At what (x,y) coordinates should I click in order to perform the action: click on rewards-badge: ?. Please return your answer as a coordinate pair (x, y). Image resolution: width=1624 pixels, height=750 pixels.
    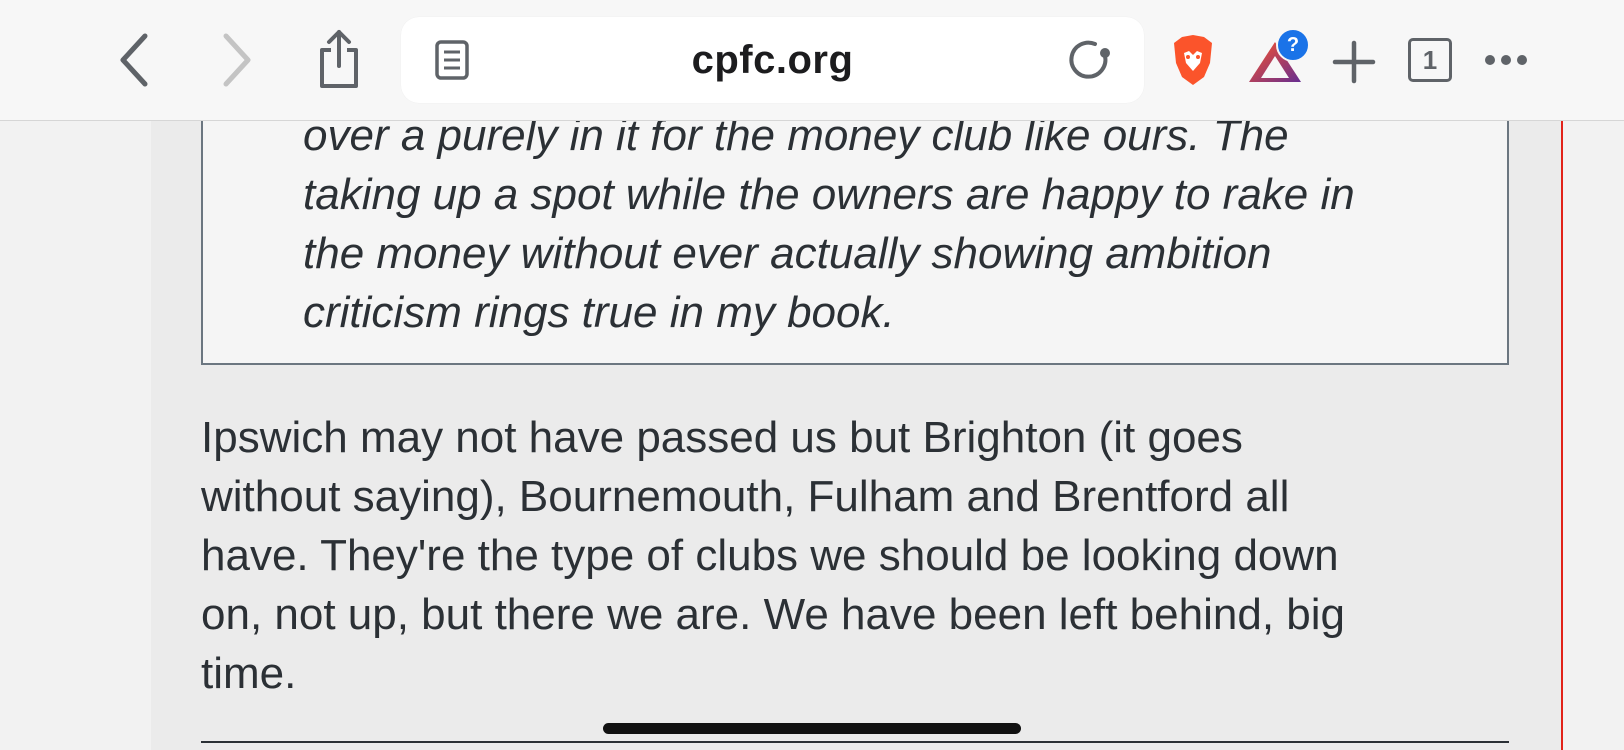
    Looking at the image, I should click on (1293, 45).